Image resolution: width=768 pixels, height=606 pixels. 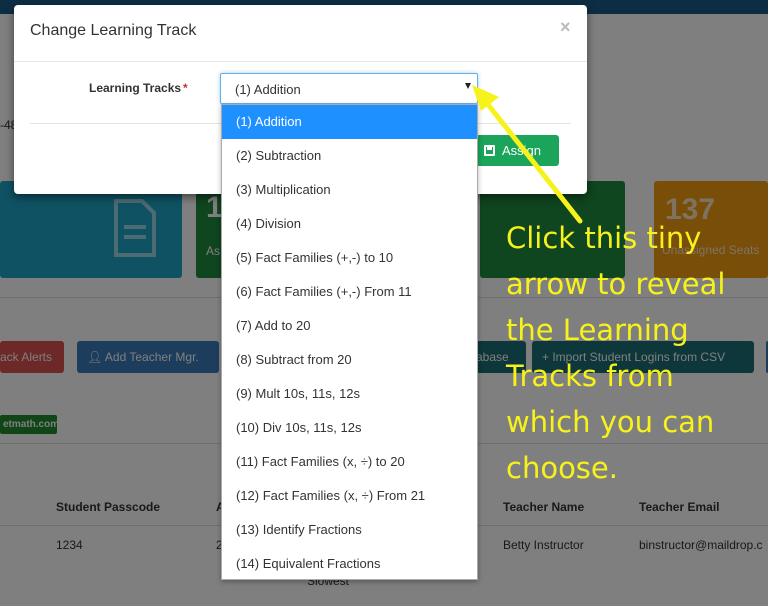 I want to click on callout-line: Tracks from, so click(x=590, y=376).